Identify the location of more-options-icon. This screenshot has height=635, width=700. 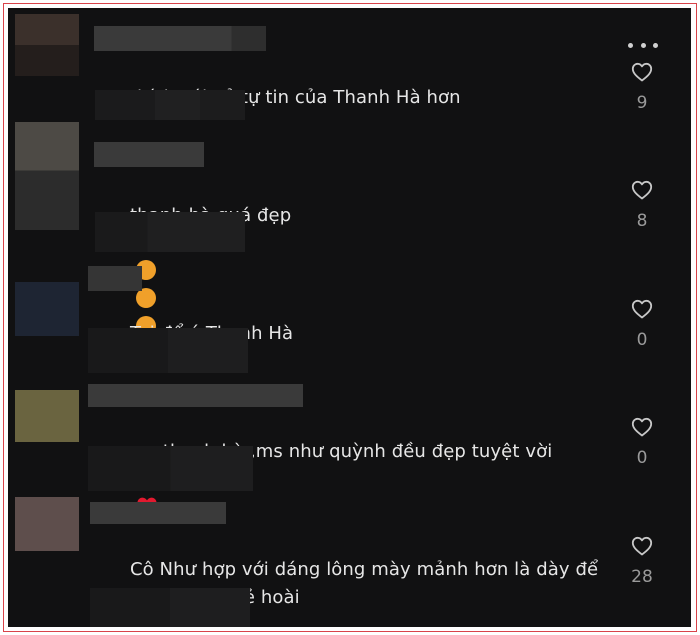
(643, 45).